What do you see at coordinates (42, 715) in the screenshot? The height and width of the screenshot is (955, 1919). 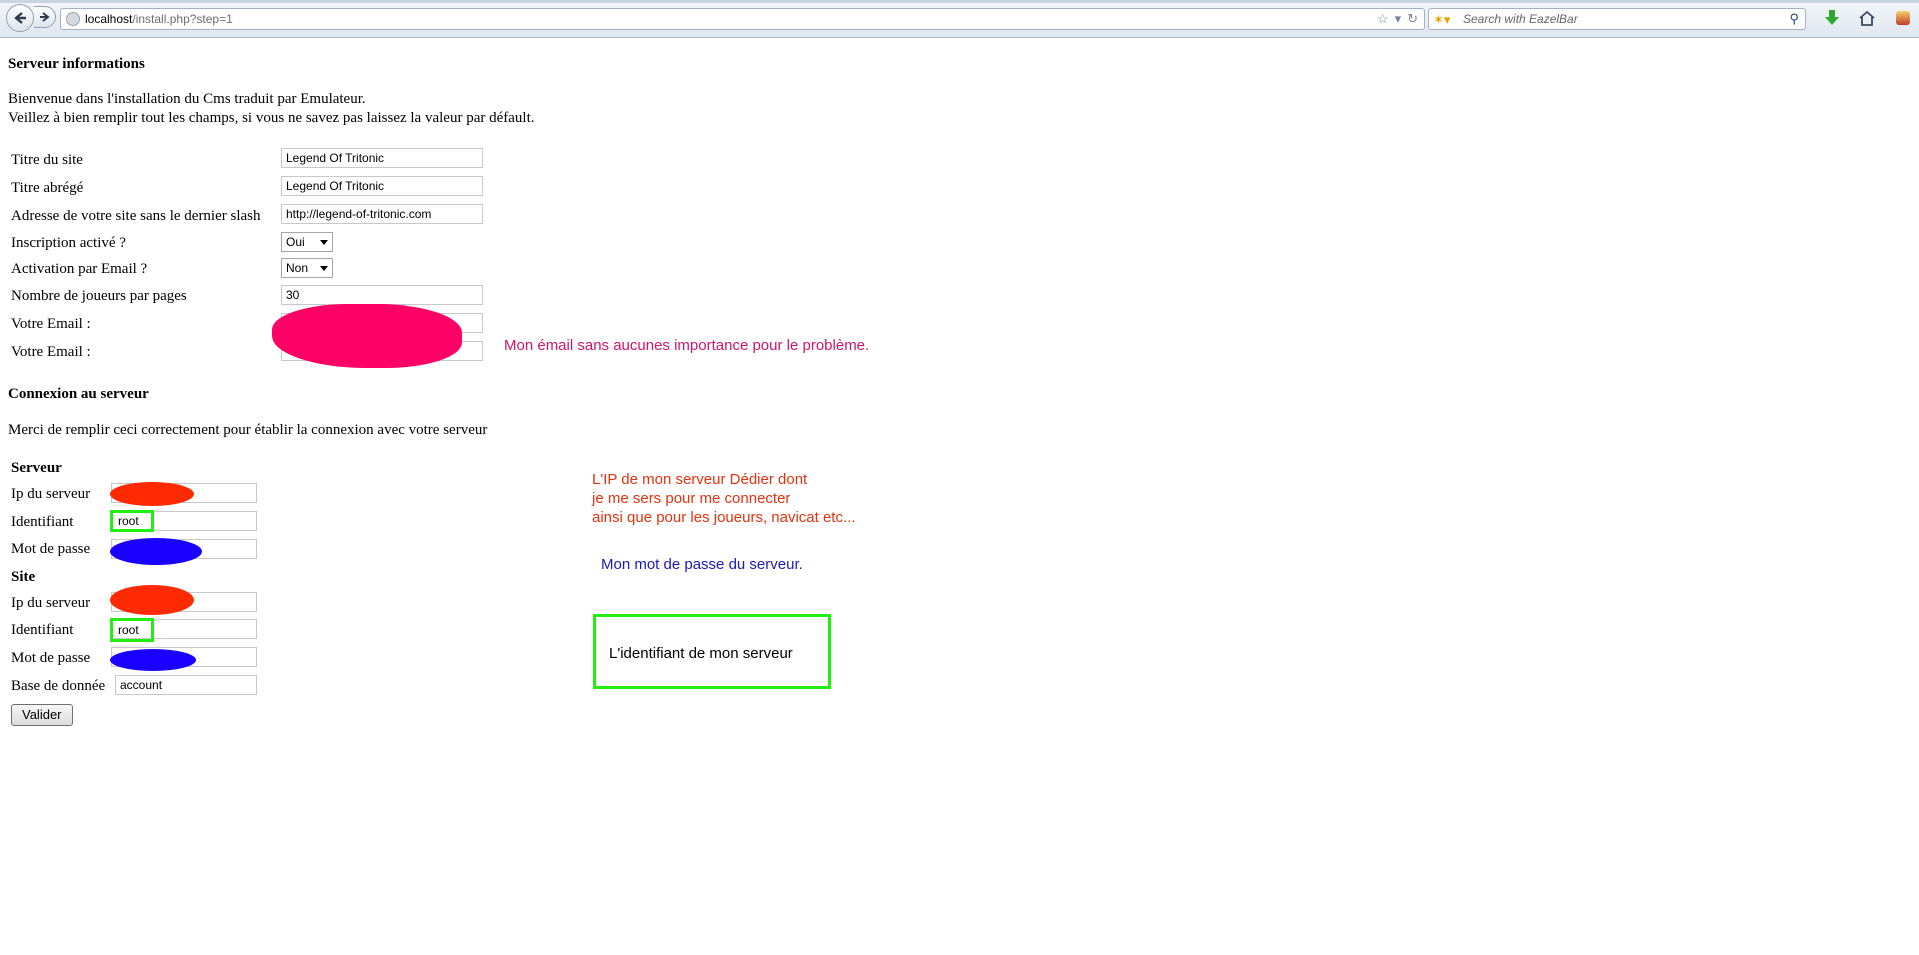 I see `valider-button: Valider` at bounding box center [42, 715].